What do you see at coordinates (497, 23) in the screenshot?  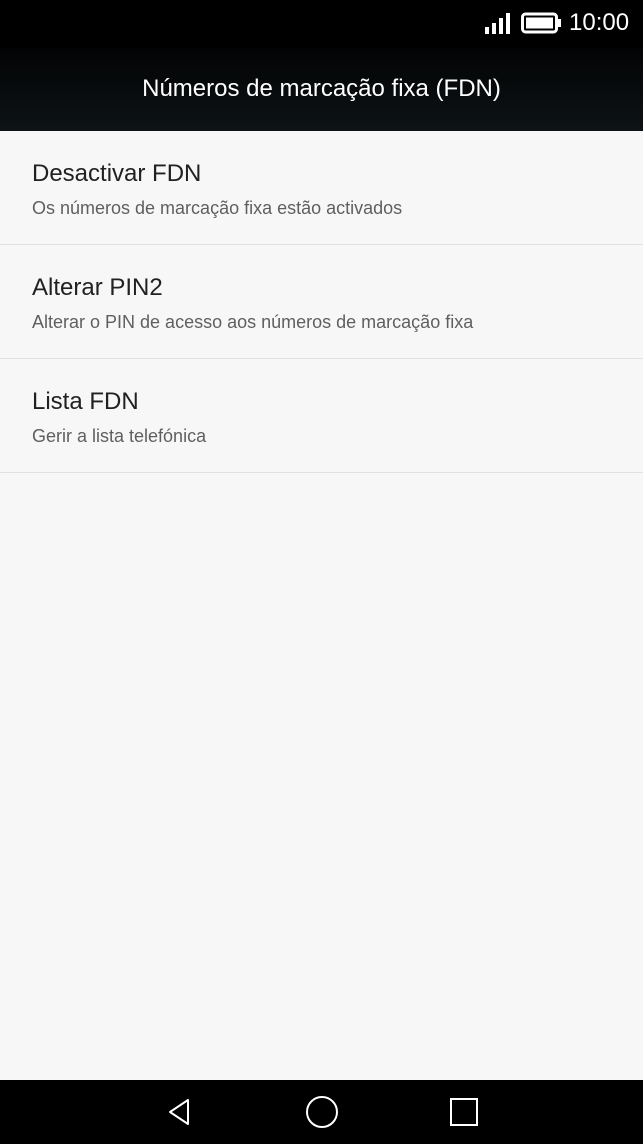 I see `signal-icon` at bounding box center [497, 23].